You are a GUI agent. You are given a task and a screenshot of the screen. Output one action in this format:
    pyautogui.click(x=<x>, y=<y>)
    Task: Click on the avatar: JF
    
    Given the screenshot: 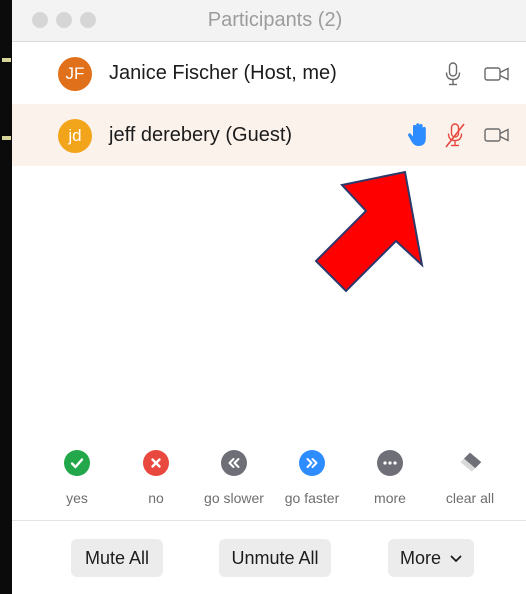 What is the action you would take?
    pyautogui.click(x=75, y=74)
    